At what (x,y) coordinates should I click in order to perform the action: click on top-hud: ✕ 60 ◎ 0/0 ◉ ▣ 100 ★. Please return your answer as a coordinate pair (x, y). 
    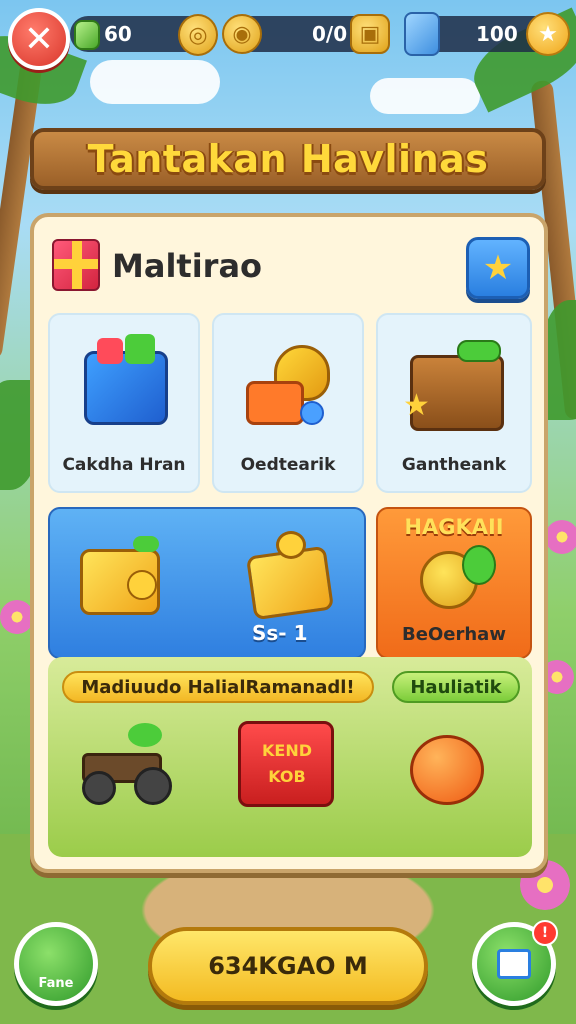
    Looking at the image, I should click on (288, 38).